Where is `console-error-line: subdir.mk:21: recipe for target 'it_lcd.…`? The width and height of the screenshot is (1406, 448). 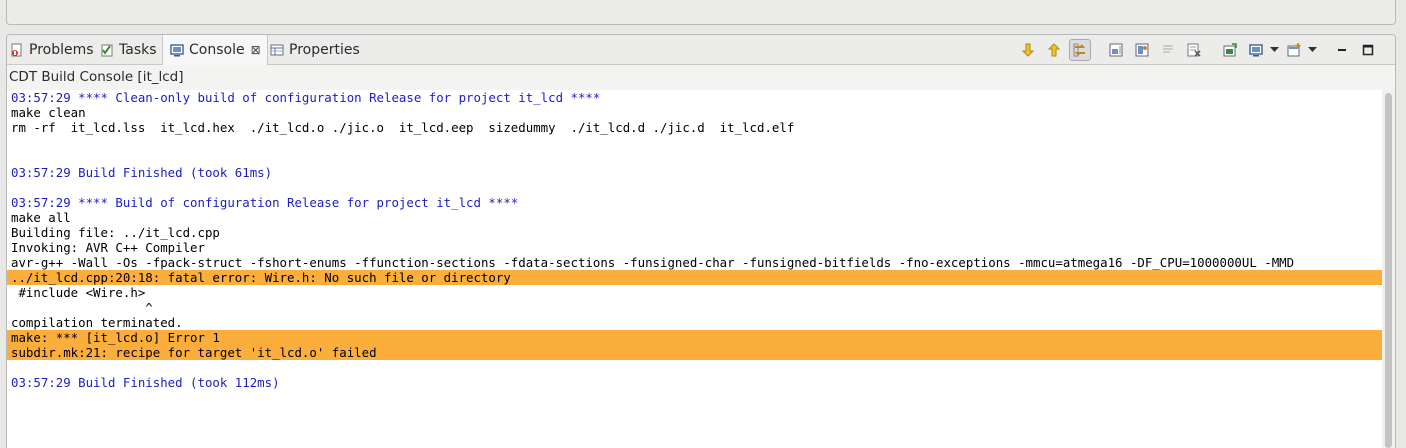 console-error-line: subdir.mk:21: recipe for target 'it_lcd.… is located at coordinates (694, 352).